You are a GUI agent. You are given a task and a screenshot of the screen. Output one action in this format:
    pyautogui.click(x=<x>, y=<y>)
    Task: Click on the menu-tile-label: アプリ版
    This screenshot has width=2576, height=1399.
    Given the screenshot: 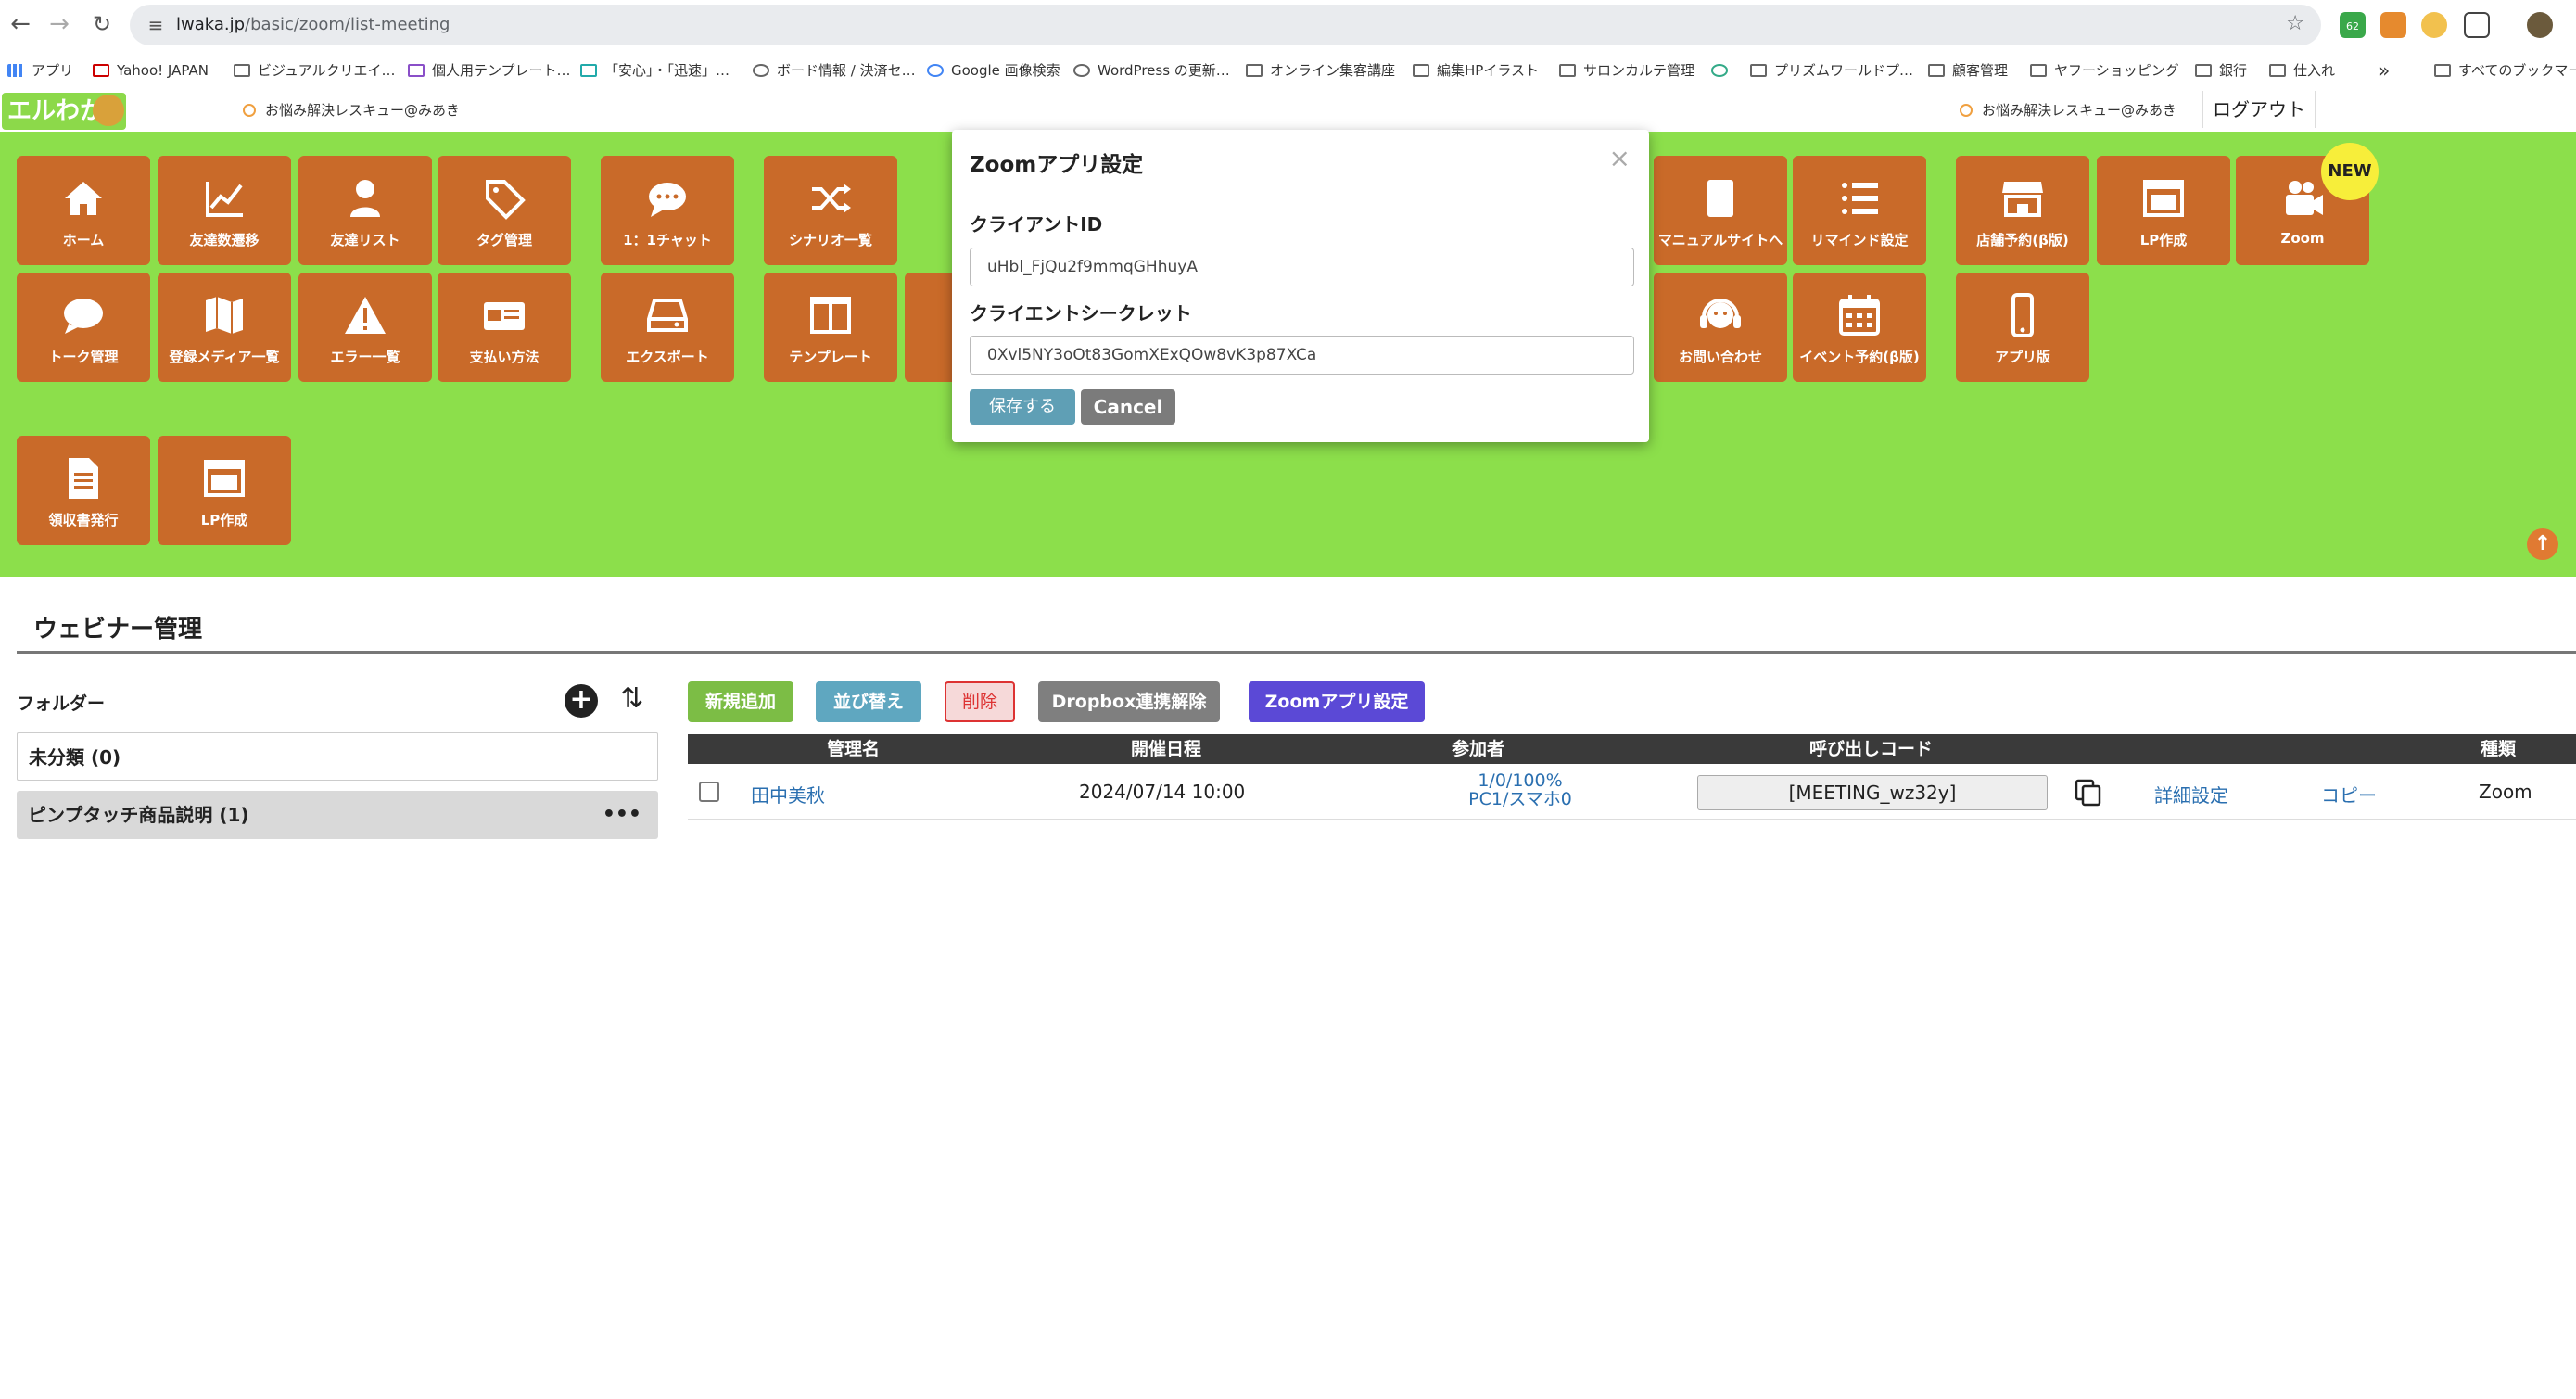 What is the action you would take?
    pyautogui.click(x=2022, y=357)
    